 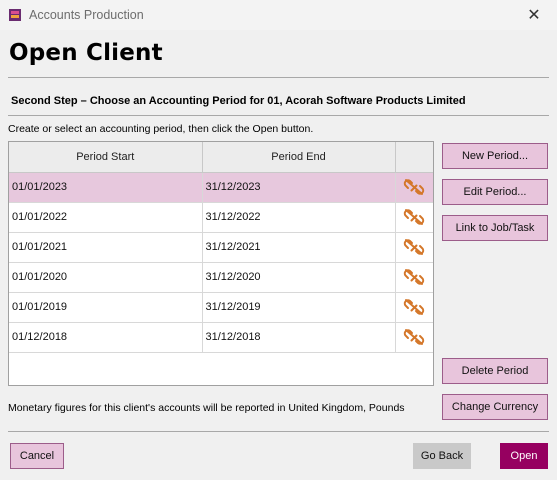 What do you see at coordinates (495, 371) in the screenshot?
I see `delete-period-button: Delete Period` at bounding box center [495, 371].